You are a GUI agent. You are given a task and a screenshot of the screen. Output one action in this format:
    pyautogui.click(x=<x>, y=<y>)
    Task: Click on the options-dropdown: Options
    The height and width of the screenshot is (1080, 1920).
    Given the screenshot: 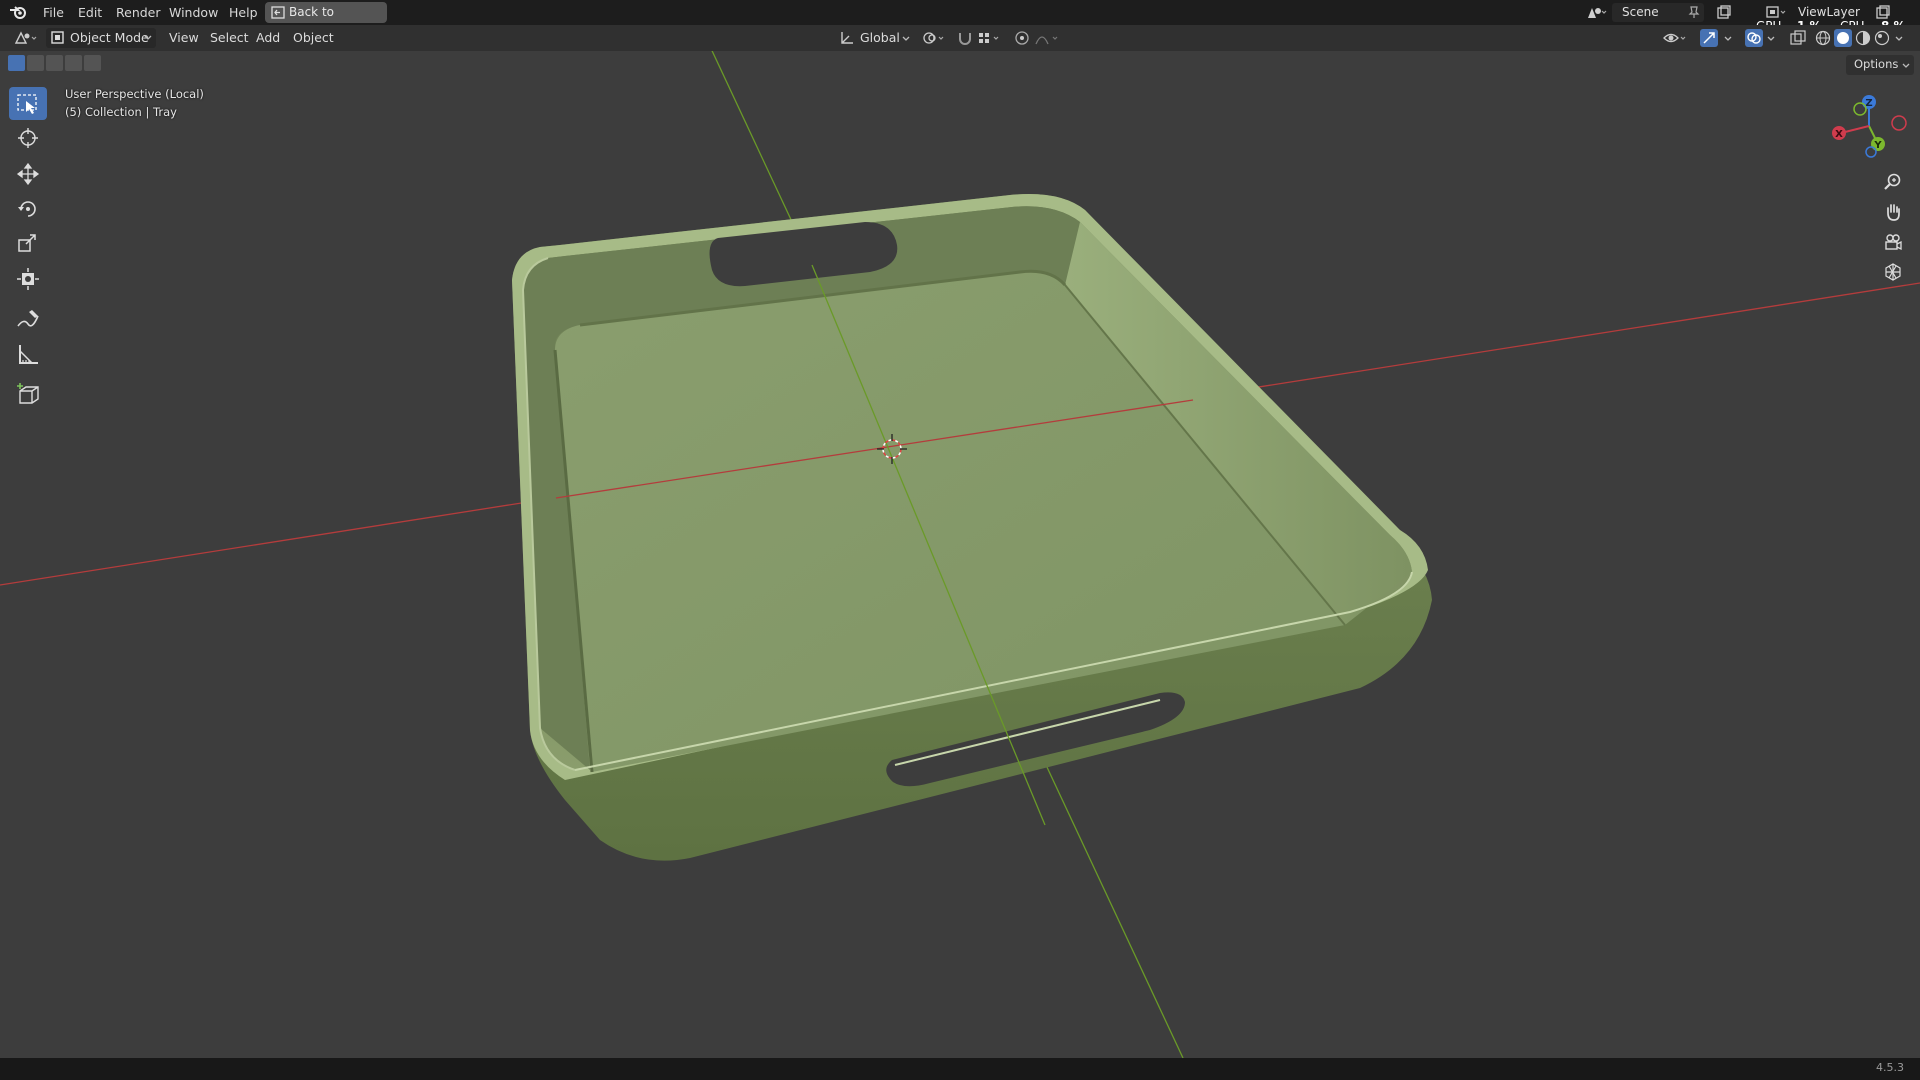 What is the action you would take?
    pyautogui.click(x=1880, y=65)
    